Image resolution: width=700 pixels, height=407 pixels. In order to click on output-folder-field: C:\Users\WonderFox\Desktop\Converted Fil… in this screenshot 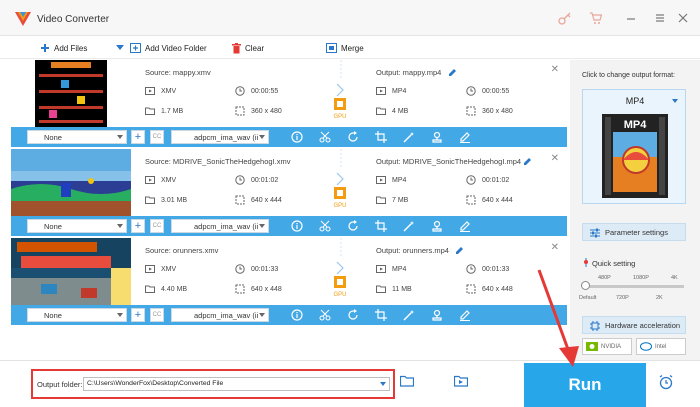, I will do `click(236, 384)`.